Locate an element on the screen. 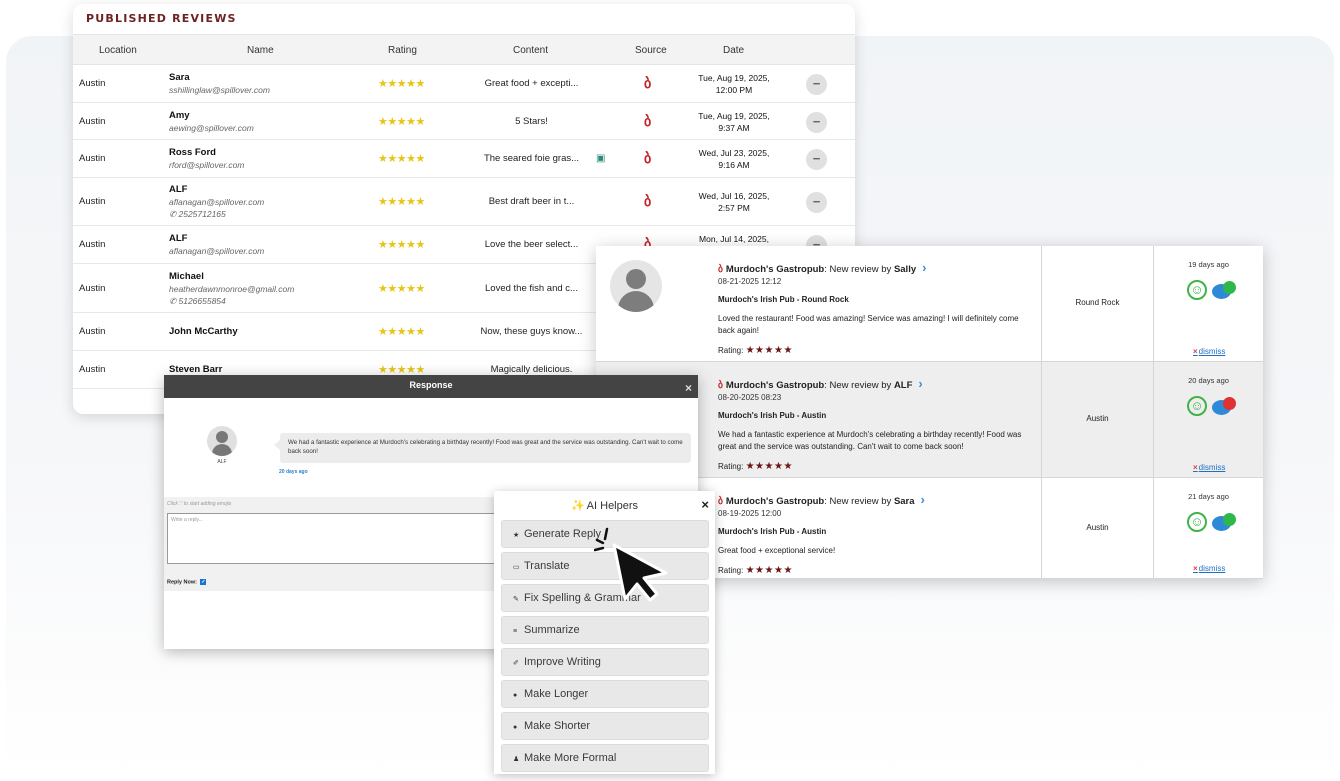 The height and width of the screenshot is (781, 1340). col-content: Content is located at coordinates (530, 50).